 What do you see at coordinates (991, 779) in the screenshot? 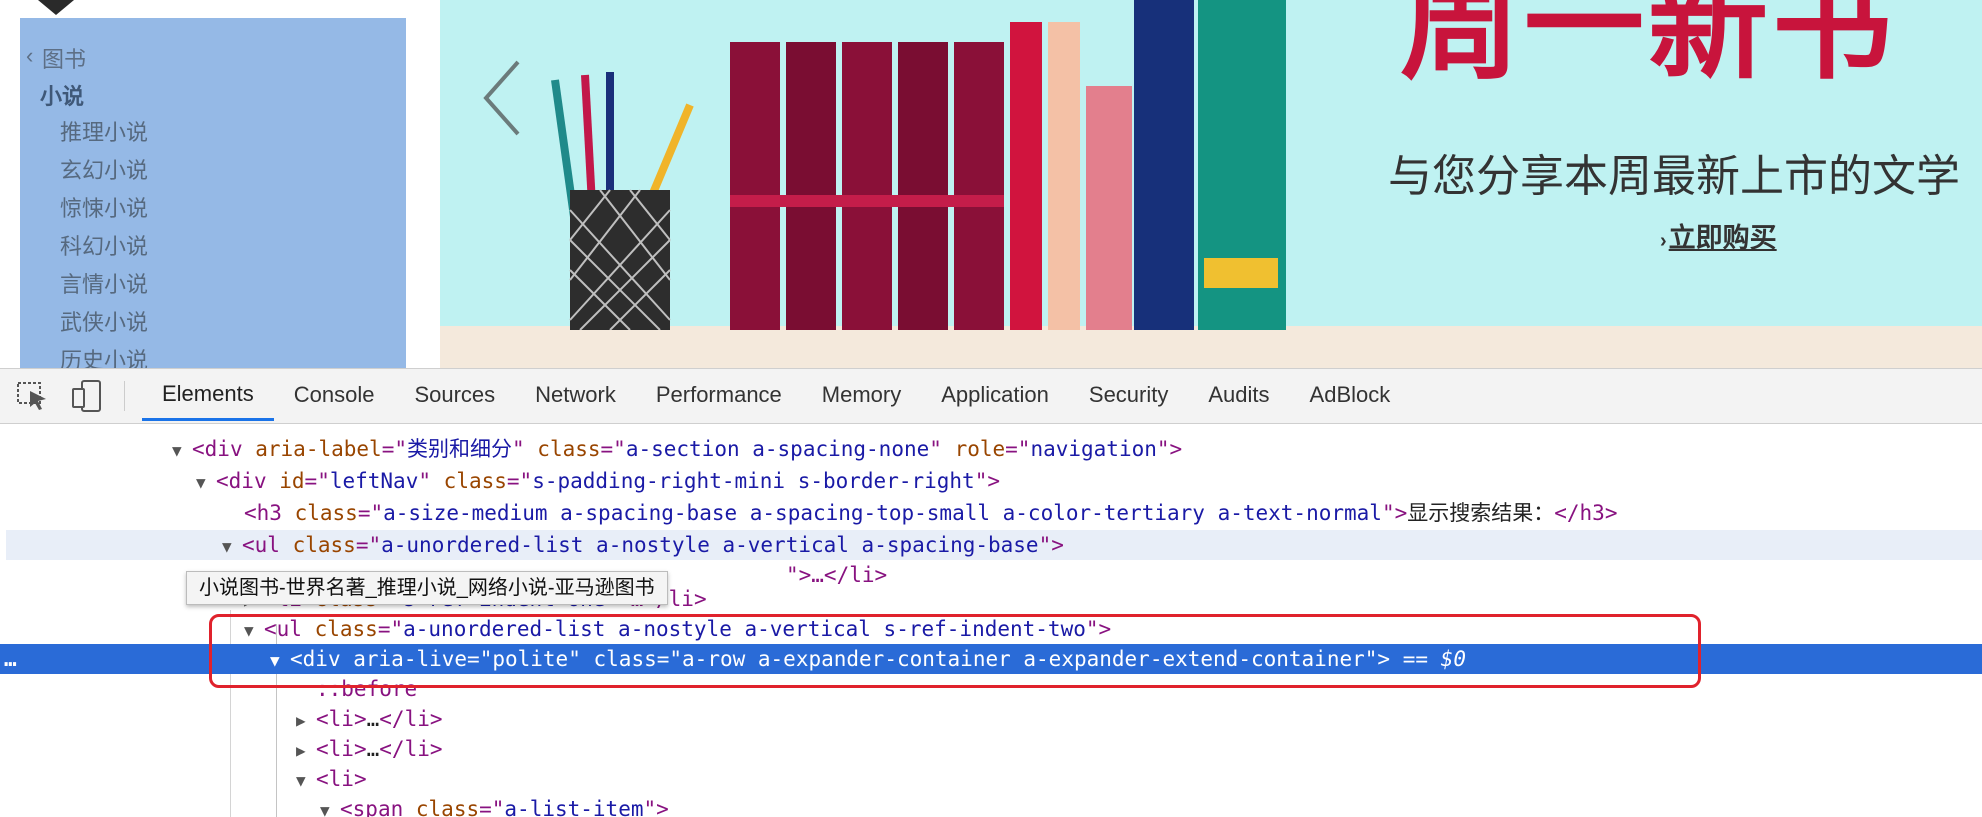
I see `dom-node-row: ▼ <li>` at bounding box center [991, 779].